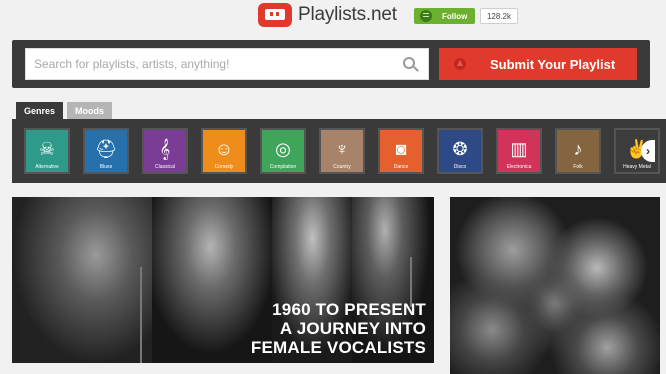  I want to click on genre-label: Heavy Metal, so click(637, 167).